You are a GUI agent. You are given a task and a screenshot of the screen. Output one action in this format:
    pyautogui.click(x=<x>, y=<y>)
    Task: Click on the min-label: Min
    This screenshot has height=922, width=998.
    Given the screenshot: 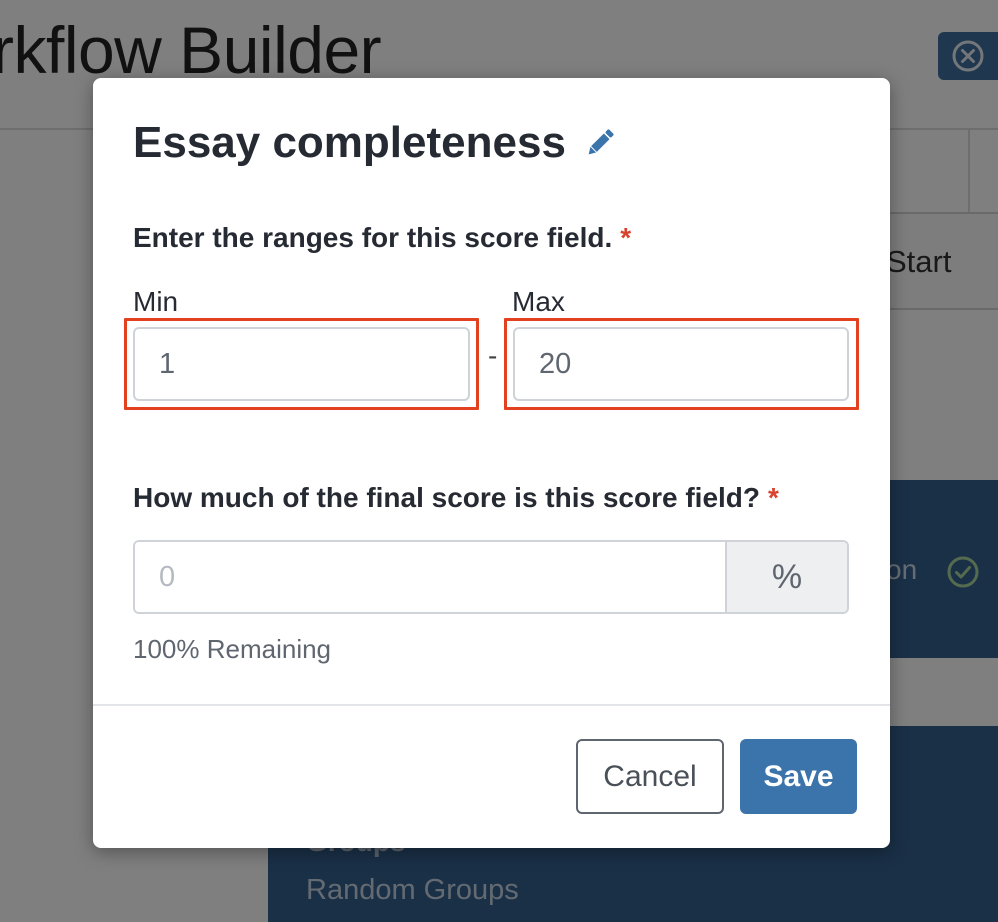 What is the action you would take?
    pyautogui.click(x=156, y=301)
    